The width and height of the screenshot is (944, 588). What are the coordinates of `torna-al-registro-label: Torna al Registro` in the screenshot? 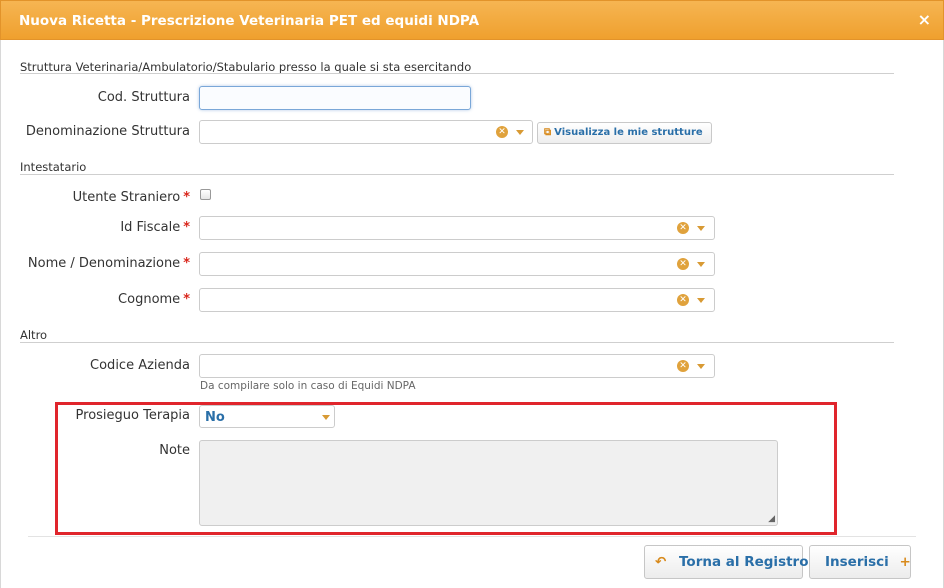 It's located at (744, 562).